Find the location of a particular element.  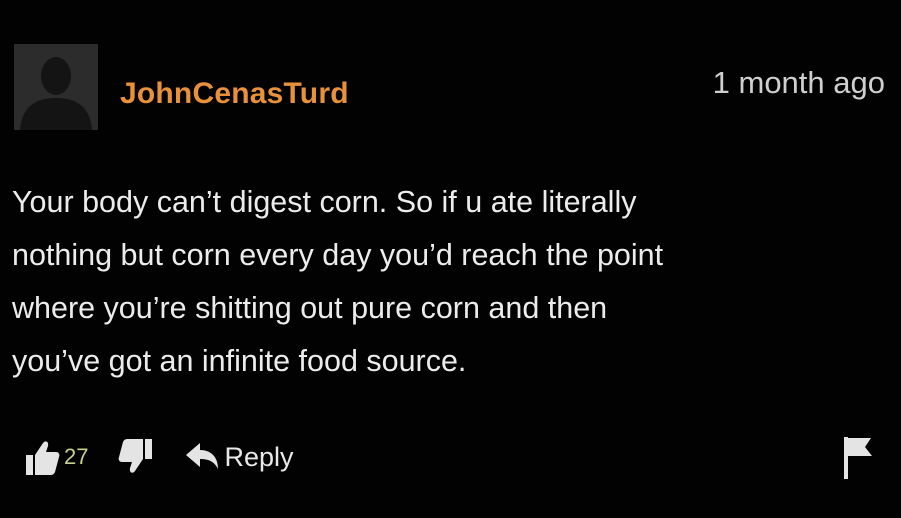

comment-timestamp: 1 month ago is located at coordinates (798, 82).